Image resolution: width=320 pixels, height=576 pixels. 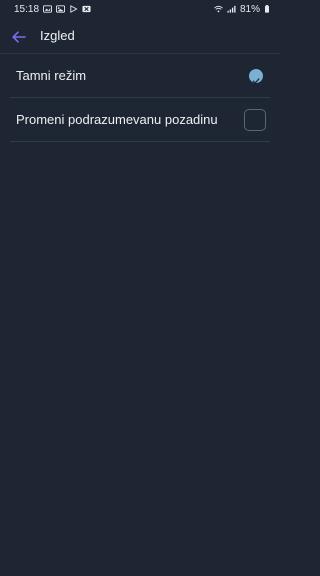 I want to click on signal-icon, so click(x=231, y=9).